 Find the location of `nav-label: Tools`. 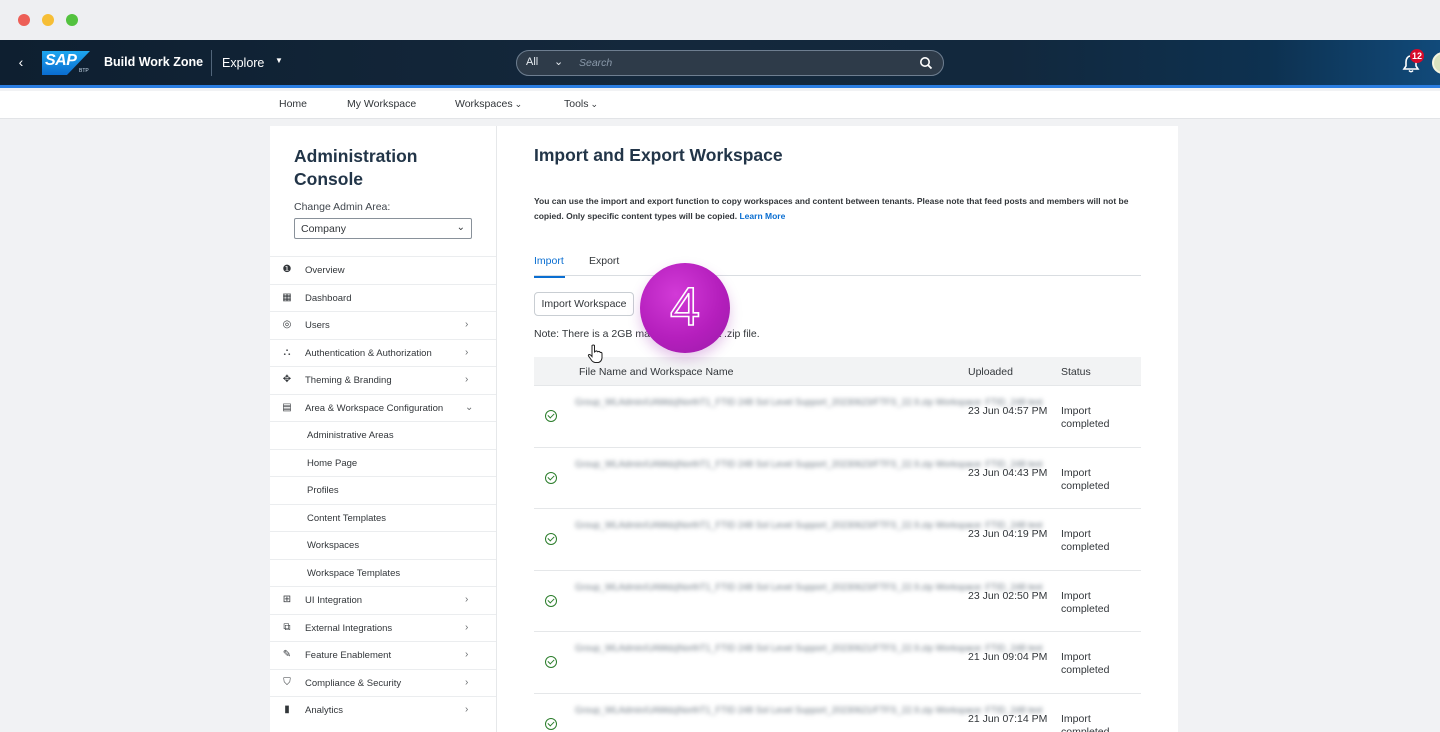

nav-label: Tools is located at coordinates (576, 104).